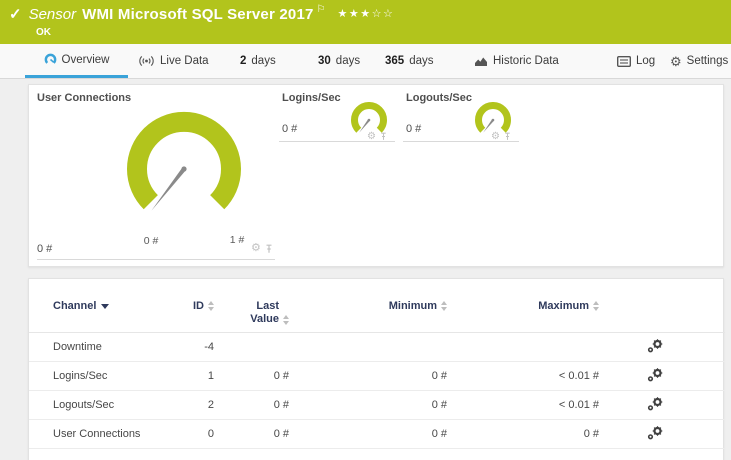  I want to click on channel-last-value, so click(251, 347).